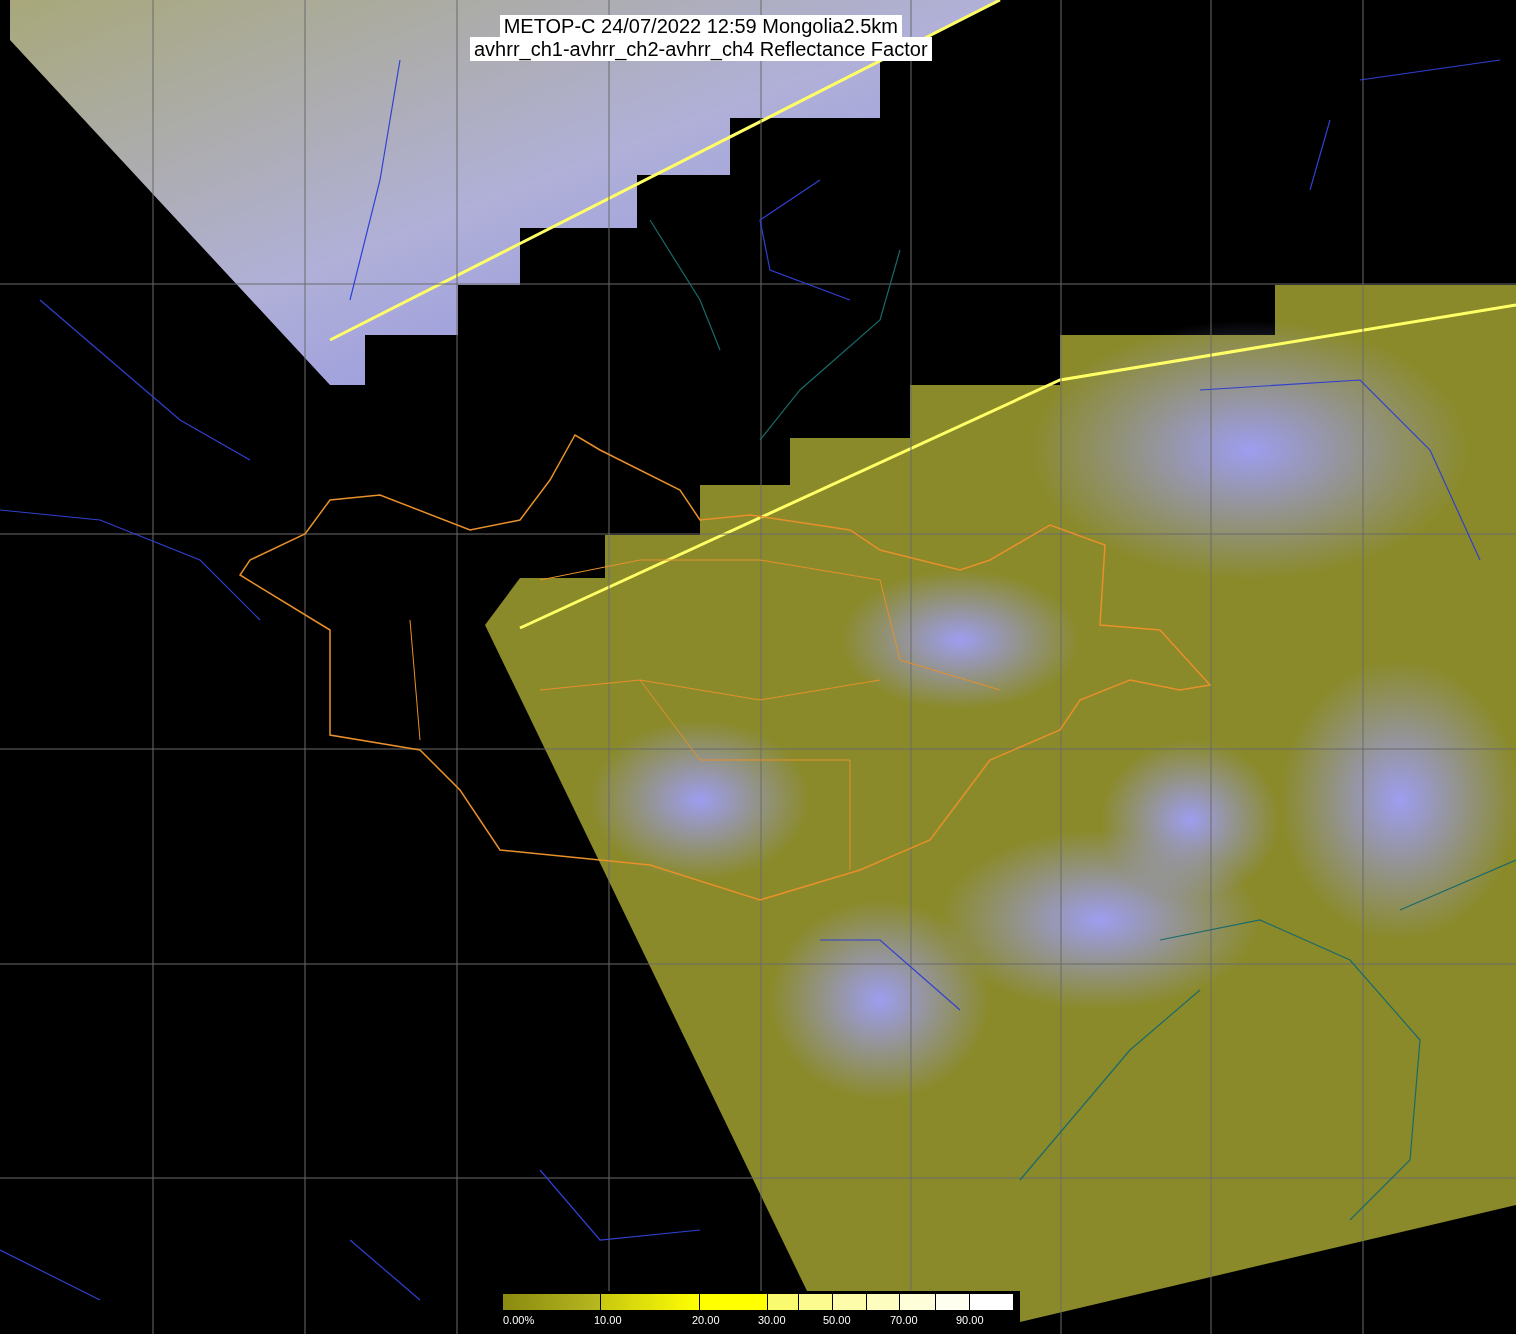 The width and height of the screenshot is (1516, 1334). What do you see at coordinates (837, 1320) in the screenshot?
I see `colorbar-label: 50.00` at bounding box center [837, 1320].